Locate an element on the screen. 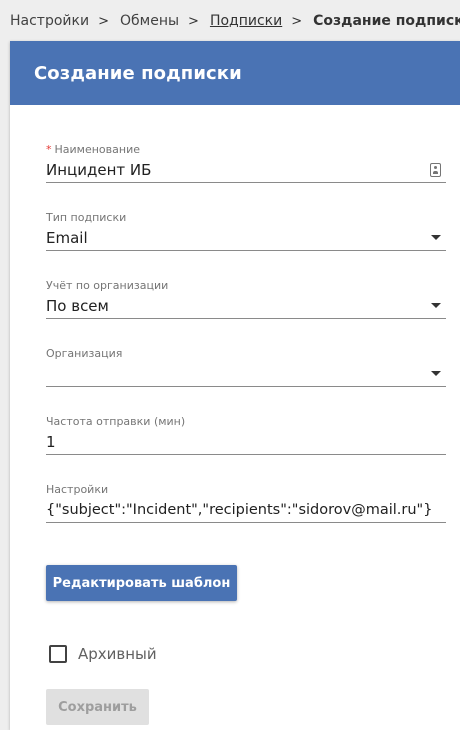 The image size is (460, 730). breadcrumb-subscriptions: Подписки is located at coordinates (246, 21).